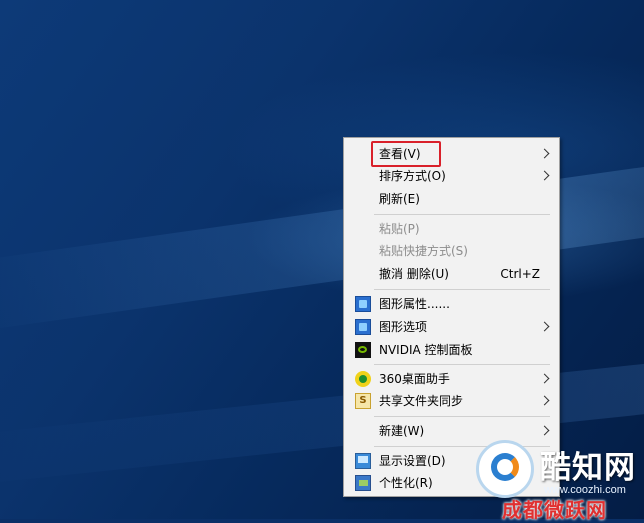 The height and width of the screenshot is (523, 644). Describe the element at coordinates (520, 274) in the screenshot. I see `menu-item-shortcut: Ctrl+Z` at that location.